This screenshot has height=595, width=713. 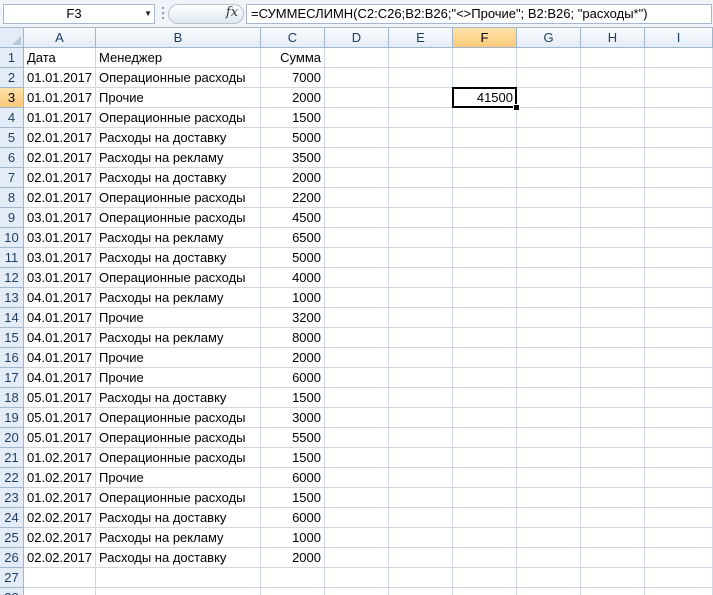 What do you see at coordinates (613, 218) in the screenshot?
I see `cell-h9` at bounding box center [613, 218].